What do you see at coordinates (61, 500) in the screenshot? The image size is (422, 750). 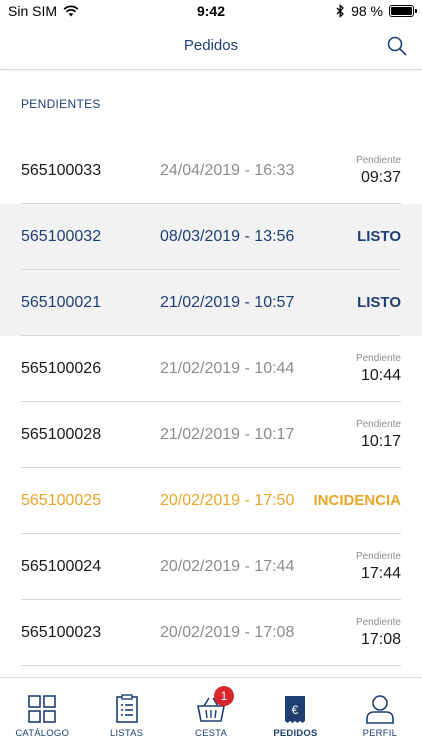 I see `order-number: 565100025` at bounding box center [61, 500].